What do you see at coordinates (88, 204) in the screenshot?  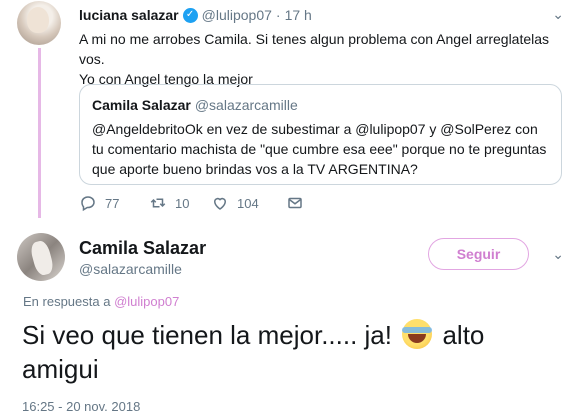 I see `reply-icon` at bounding box center [88, 204].